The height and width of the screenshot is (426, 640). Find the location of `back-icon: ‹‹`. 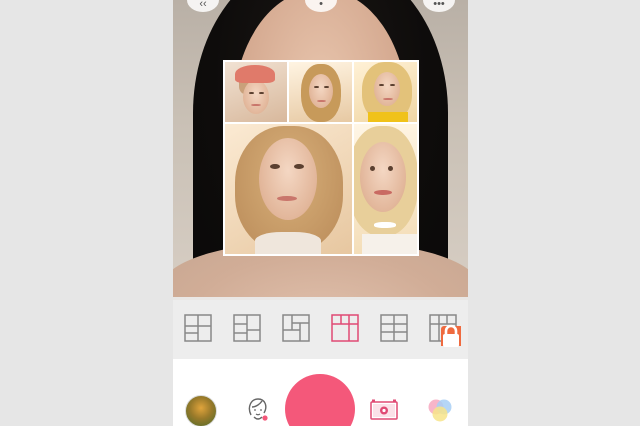

back-icon: ‹‹ is located at coordinates (203, 6).